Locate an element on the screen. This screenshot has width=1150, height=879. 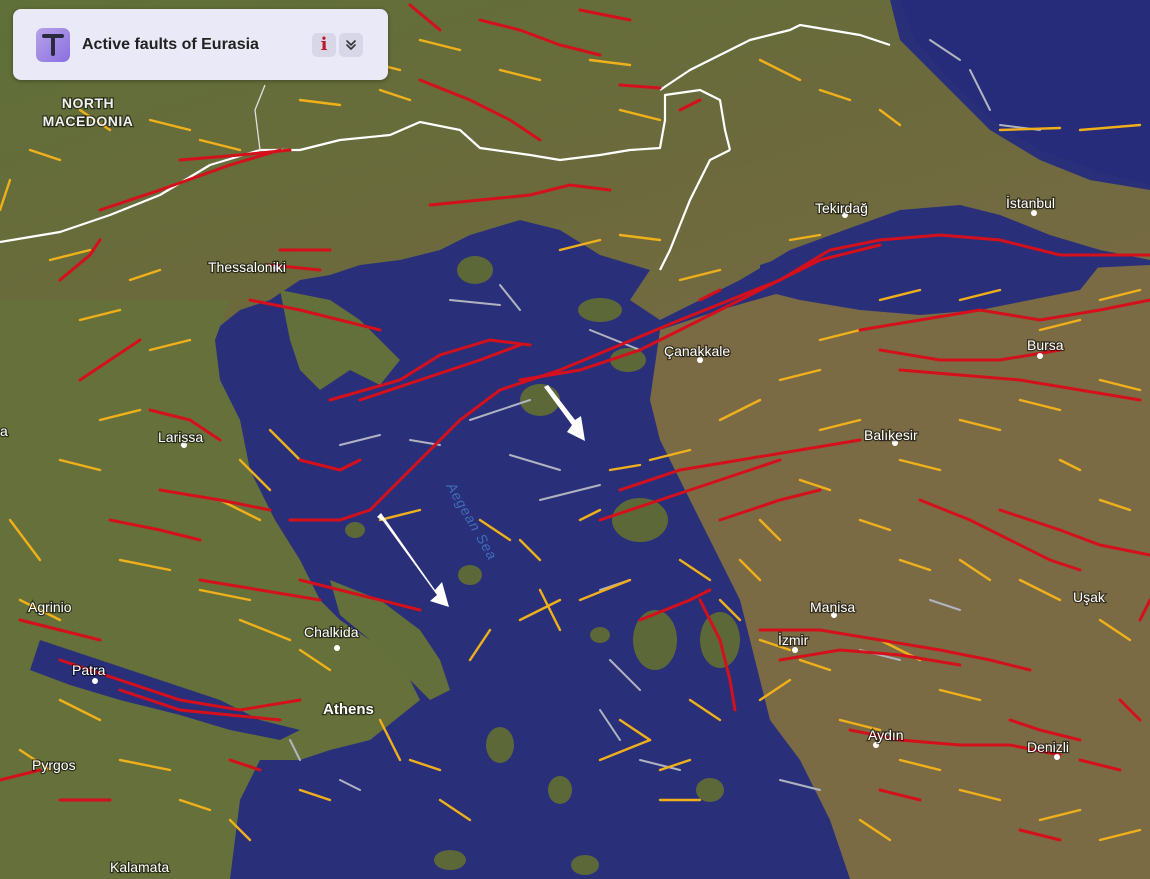
label-aydin: Aydın is located at coordinates (886, 735).